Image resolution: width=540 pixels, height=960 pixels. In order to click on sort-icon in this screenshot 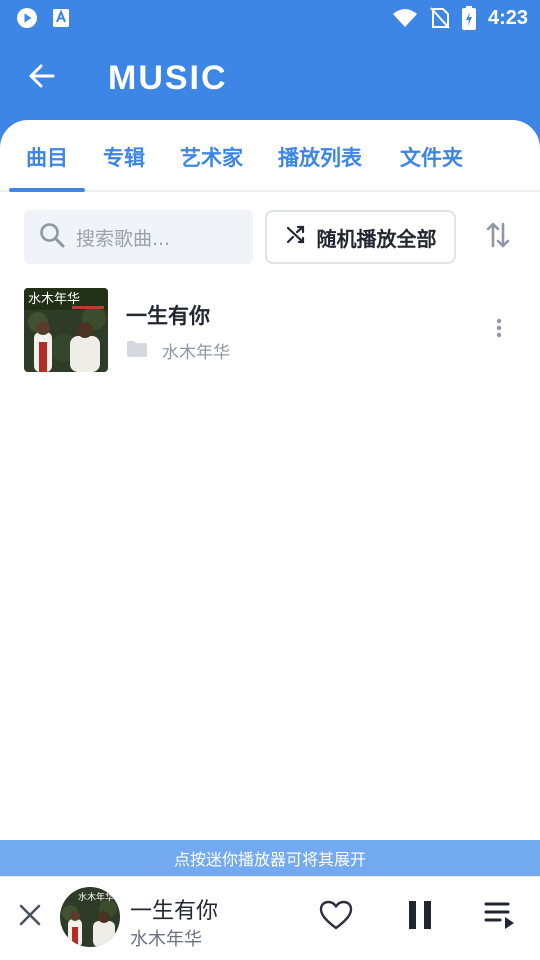, I will do `click(498, 237)`.